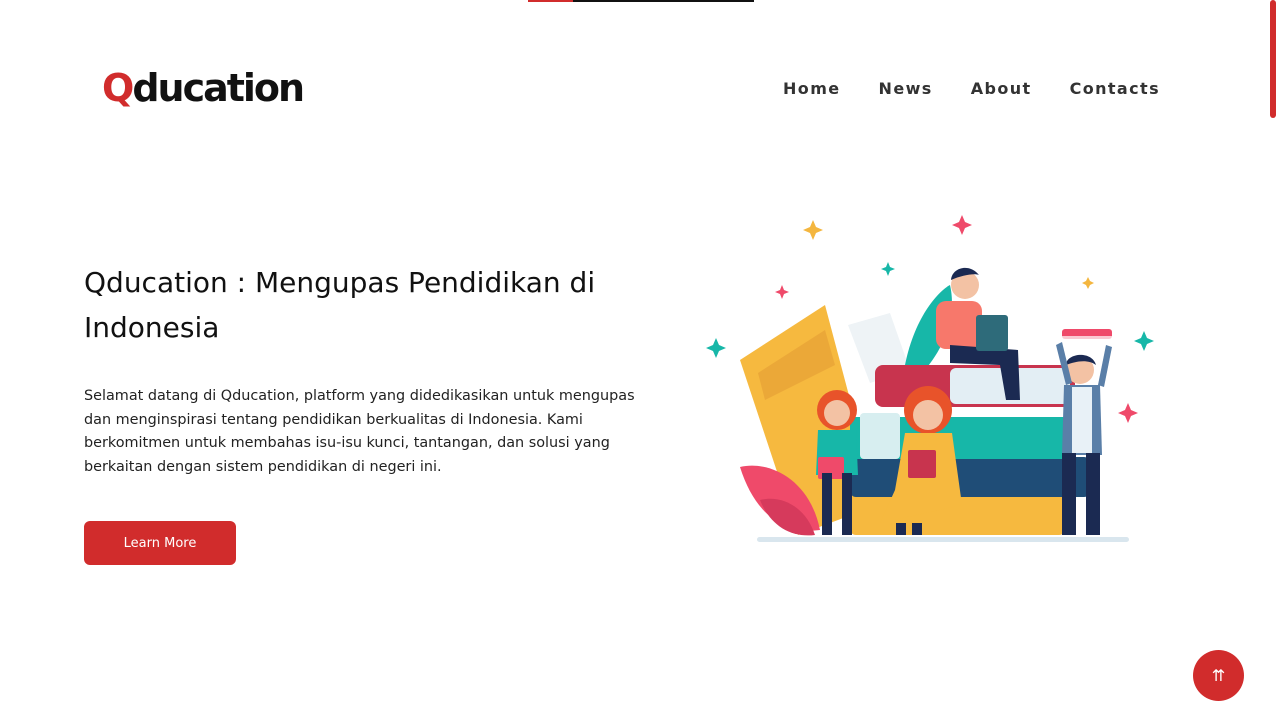 This screenshot has width=1280, height=719. What do you see at coordinates (631, 88) in the screenshot?
I see `site-header: Qducation Home News About Contacts` at bounding box center [631, 88].